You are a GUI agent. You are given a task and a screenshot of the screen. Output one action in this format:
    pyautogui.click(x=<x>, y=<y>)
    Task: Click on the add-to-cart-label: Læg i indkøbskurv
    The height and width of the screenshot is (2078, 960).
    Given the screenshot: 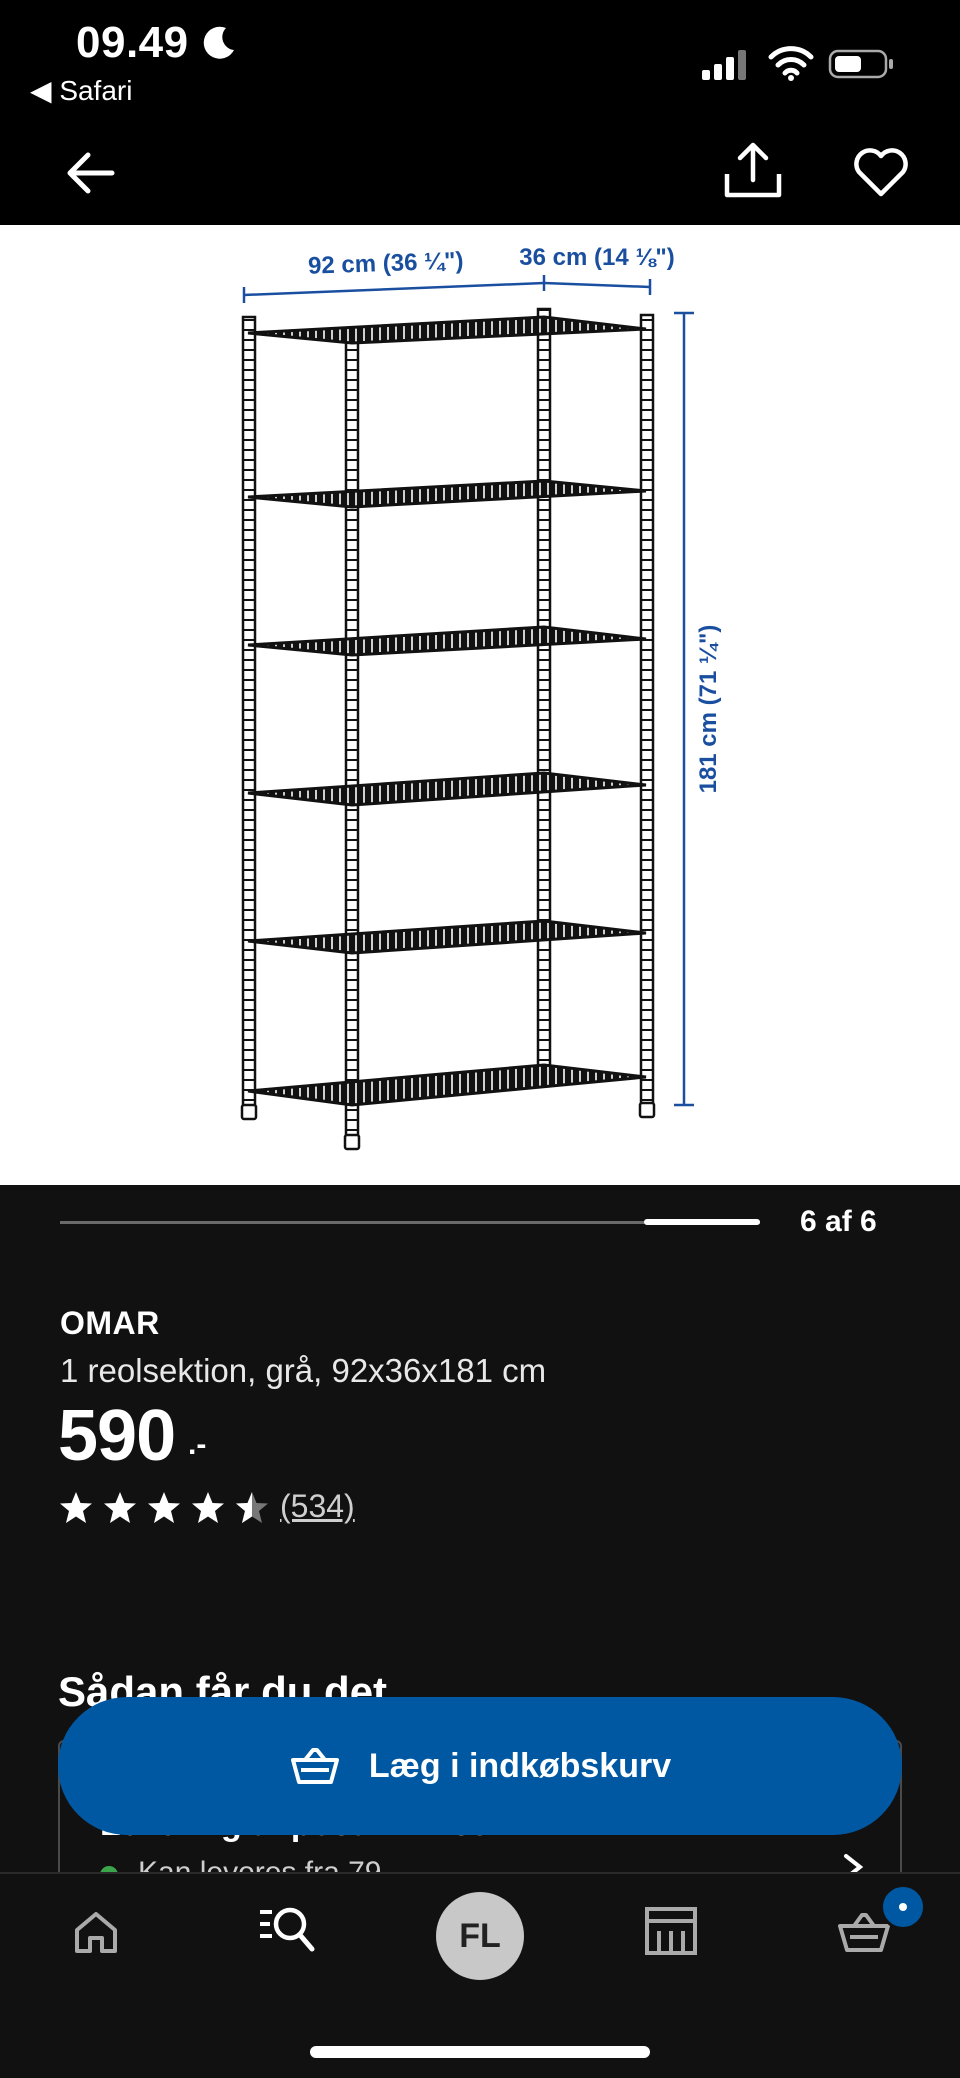 What is the action you would take?
    pyautogui.click(x=520, y=1765)
    